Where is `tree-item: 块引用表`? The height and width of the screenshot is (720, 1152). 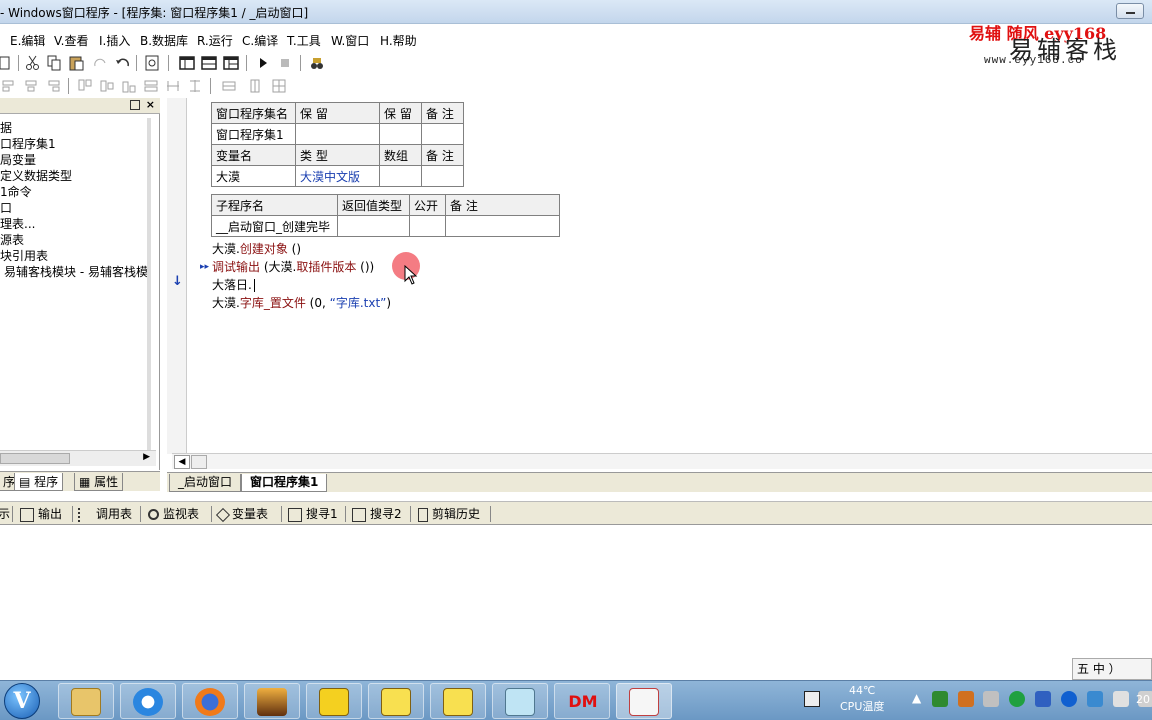 tree-item: 块引用表 is located at coordinates (74, 256).